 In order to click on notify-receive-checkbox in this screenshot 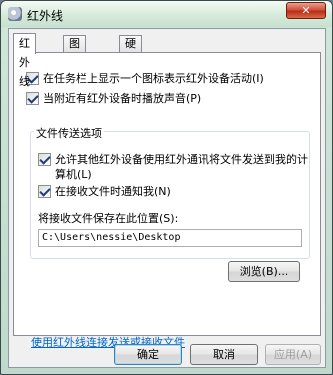, I will do `click(44, 191)`.